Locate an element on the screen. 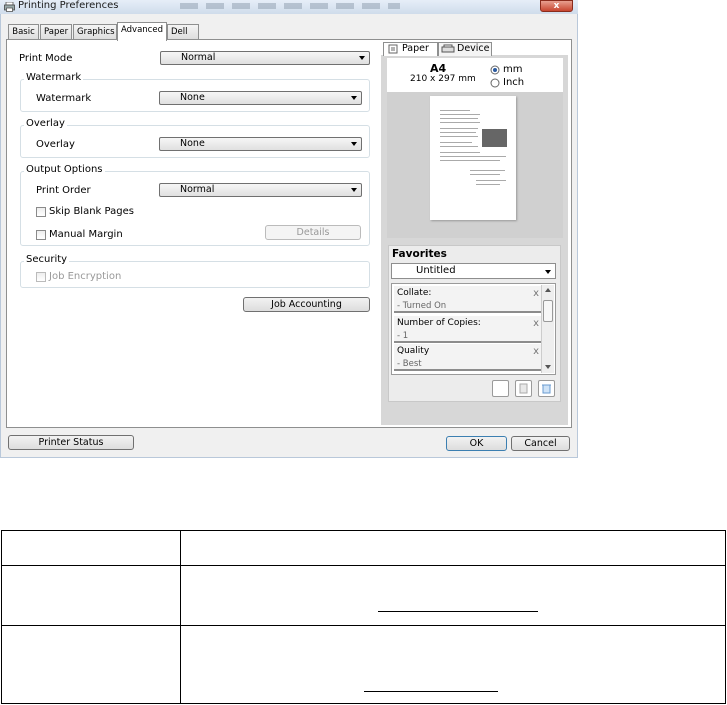 The width and height of the screenshot is (727, 705). save-icon is located at coordinates (523, 388).